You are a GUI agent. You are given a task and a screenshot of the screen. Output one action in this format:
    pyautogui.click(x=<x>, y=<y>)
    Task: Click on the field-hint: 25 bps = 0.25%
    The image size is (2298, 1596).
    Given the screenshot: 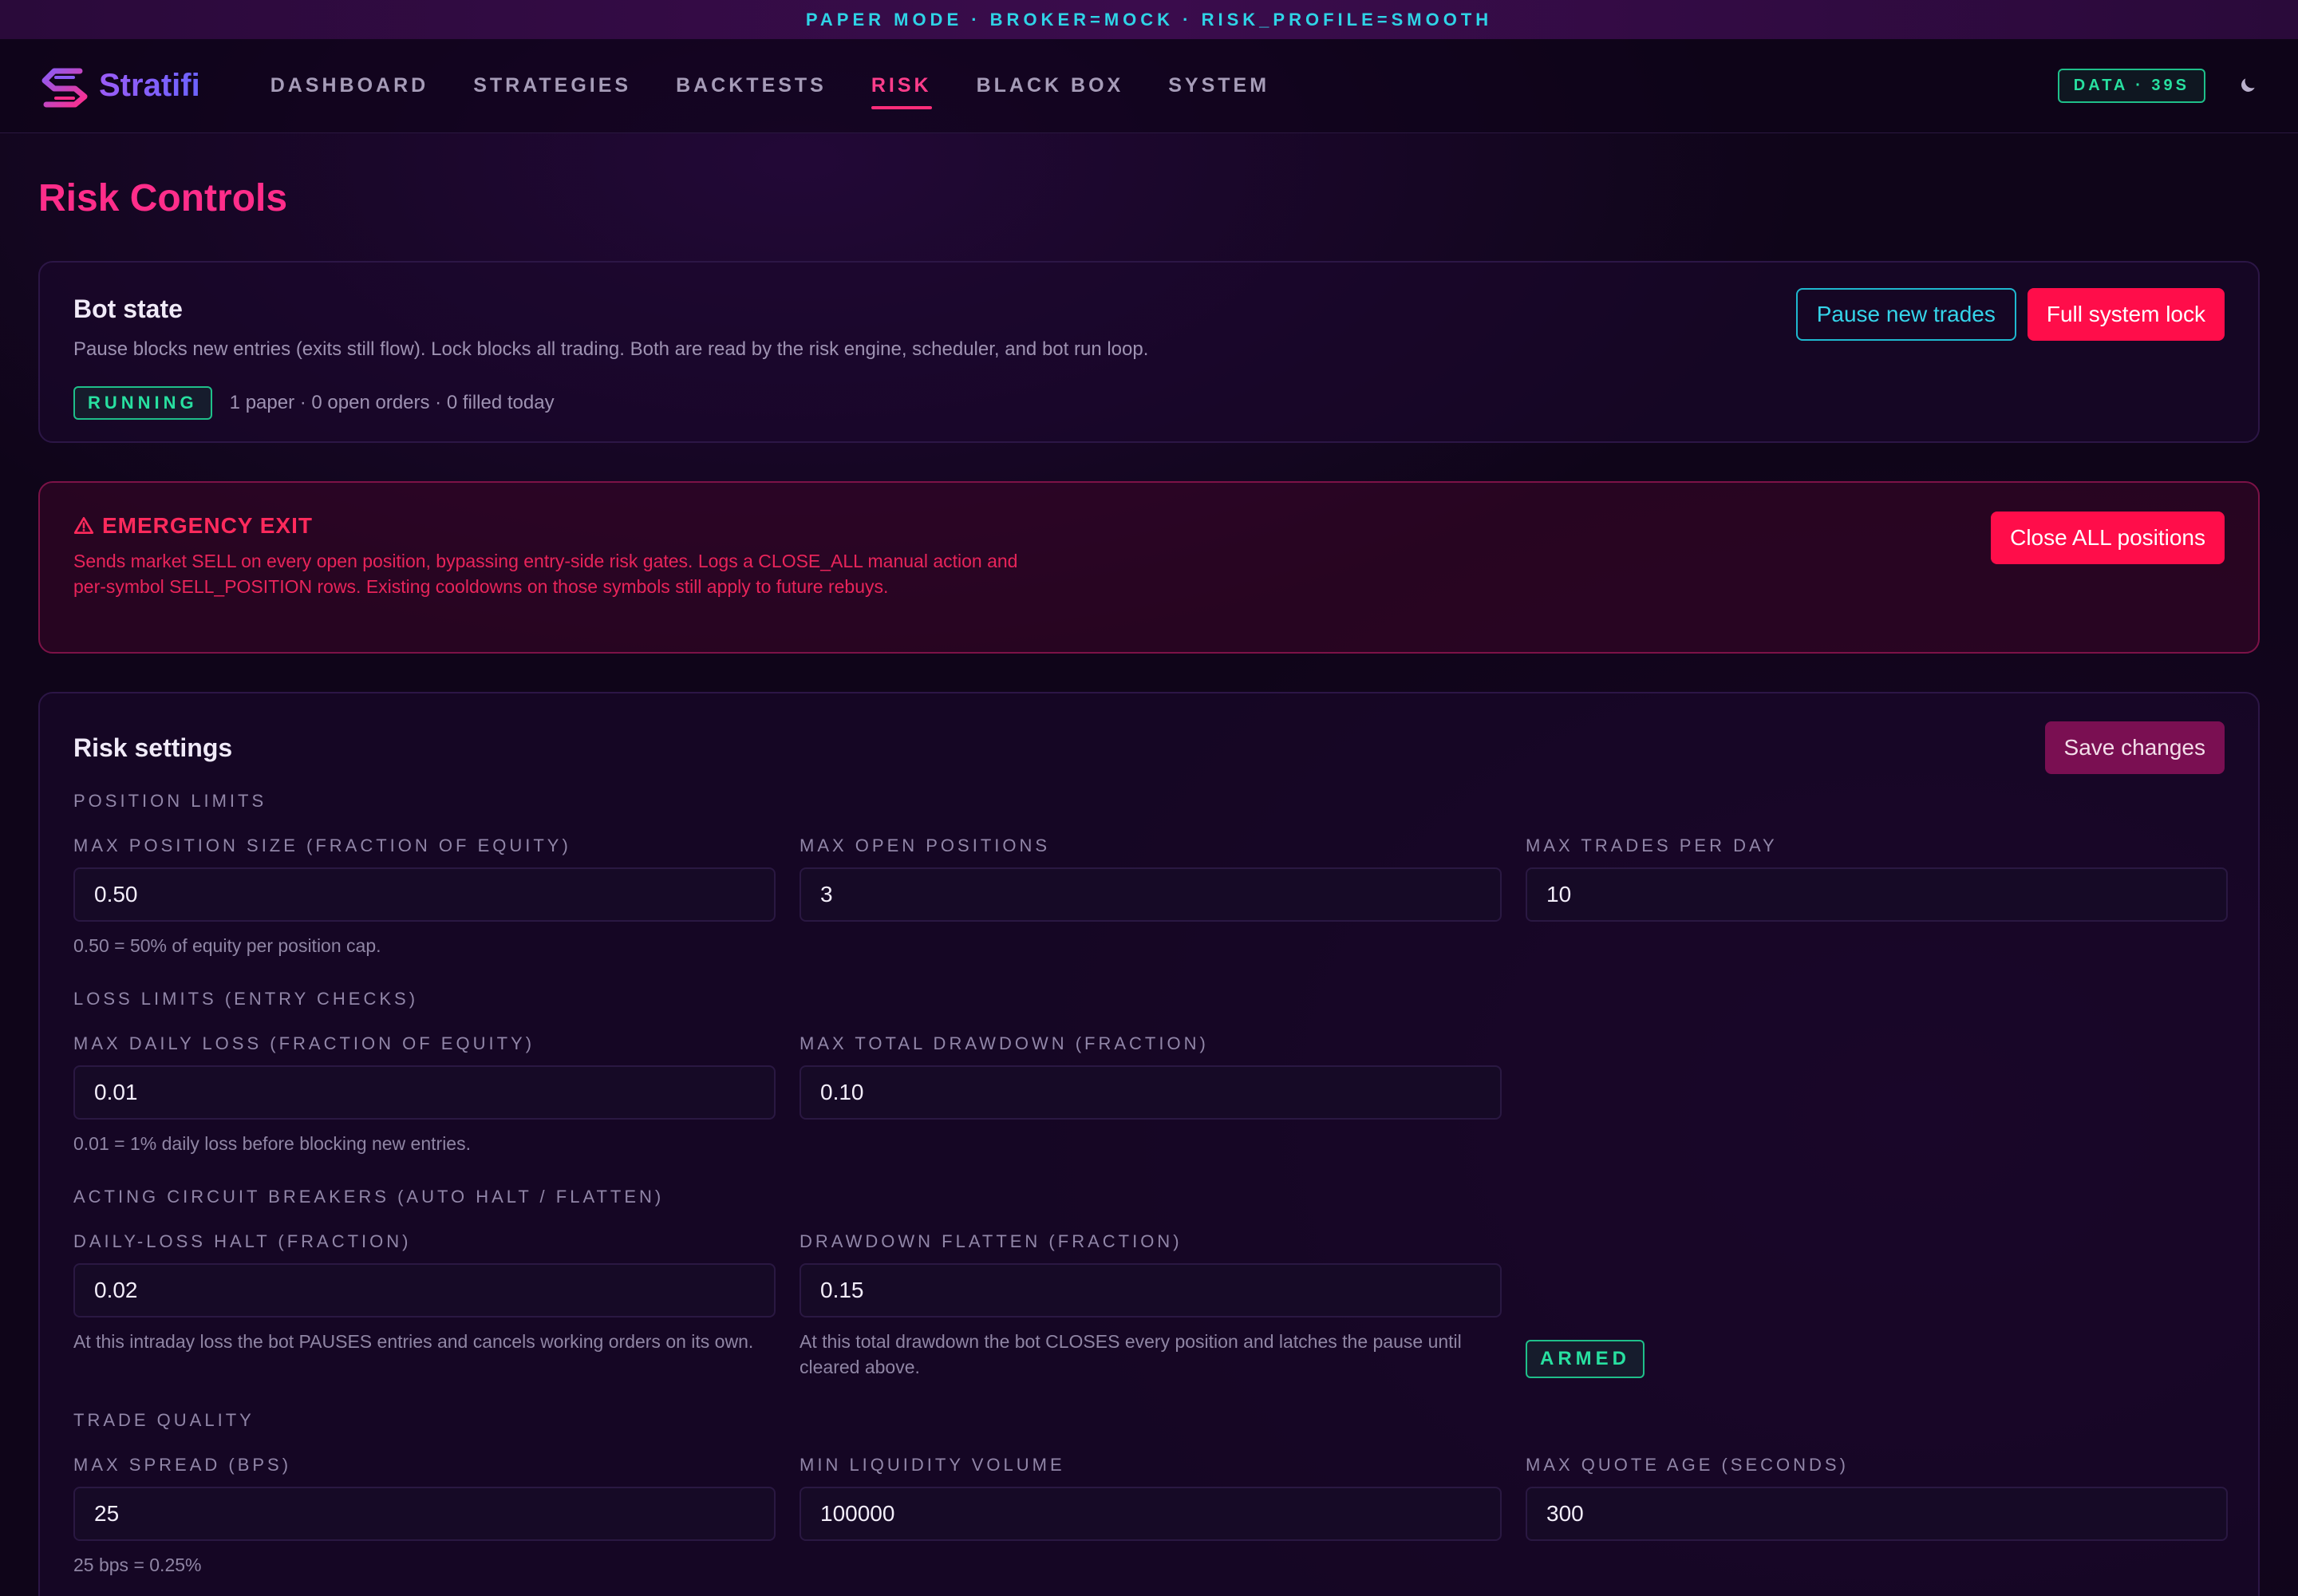 What is the action you would take?
    pyautogui.click(x=137, y=1565)
    